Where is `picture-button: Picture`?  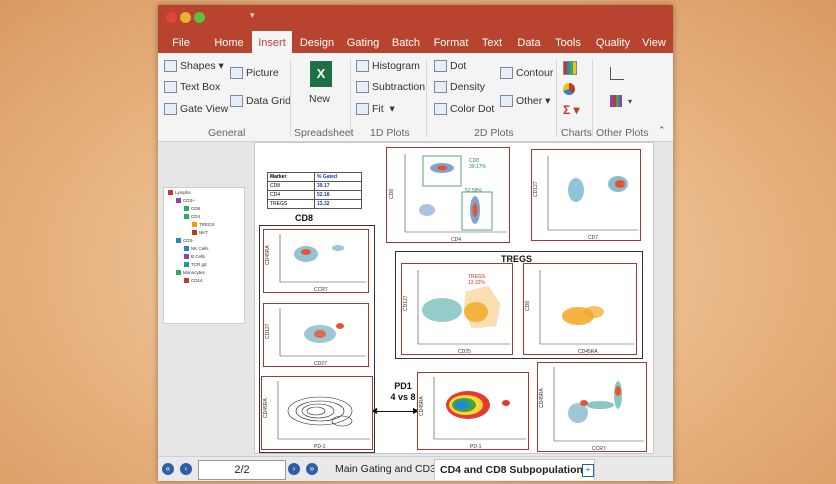 picture-button: Picture is located at coordinates (254, 73).